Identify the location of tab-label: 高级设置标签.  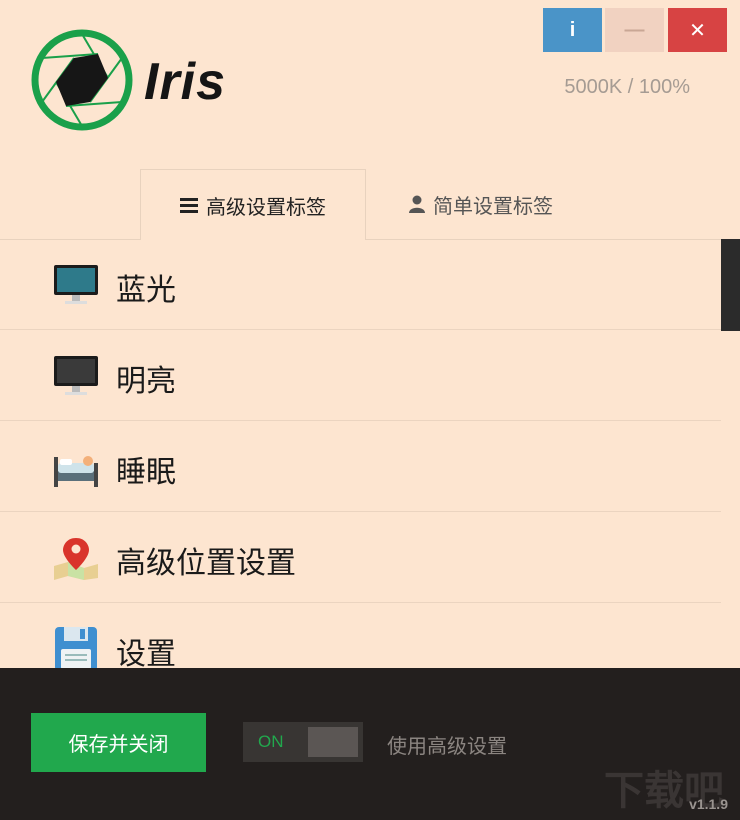
(266, 207).